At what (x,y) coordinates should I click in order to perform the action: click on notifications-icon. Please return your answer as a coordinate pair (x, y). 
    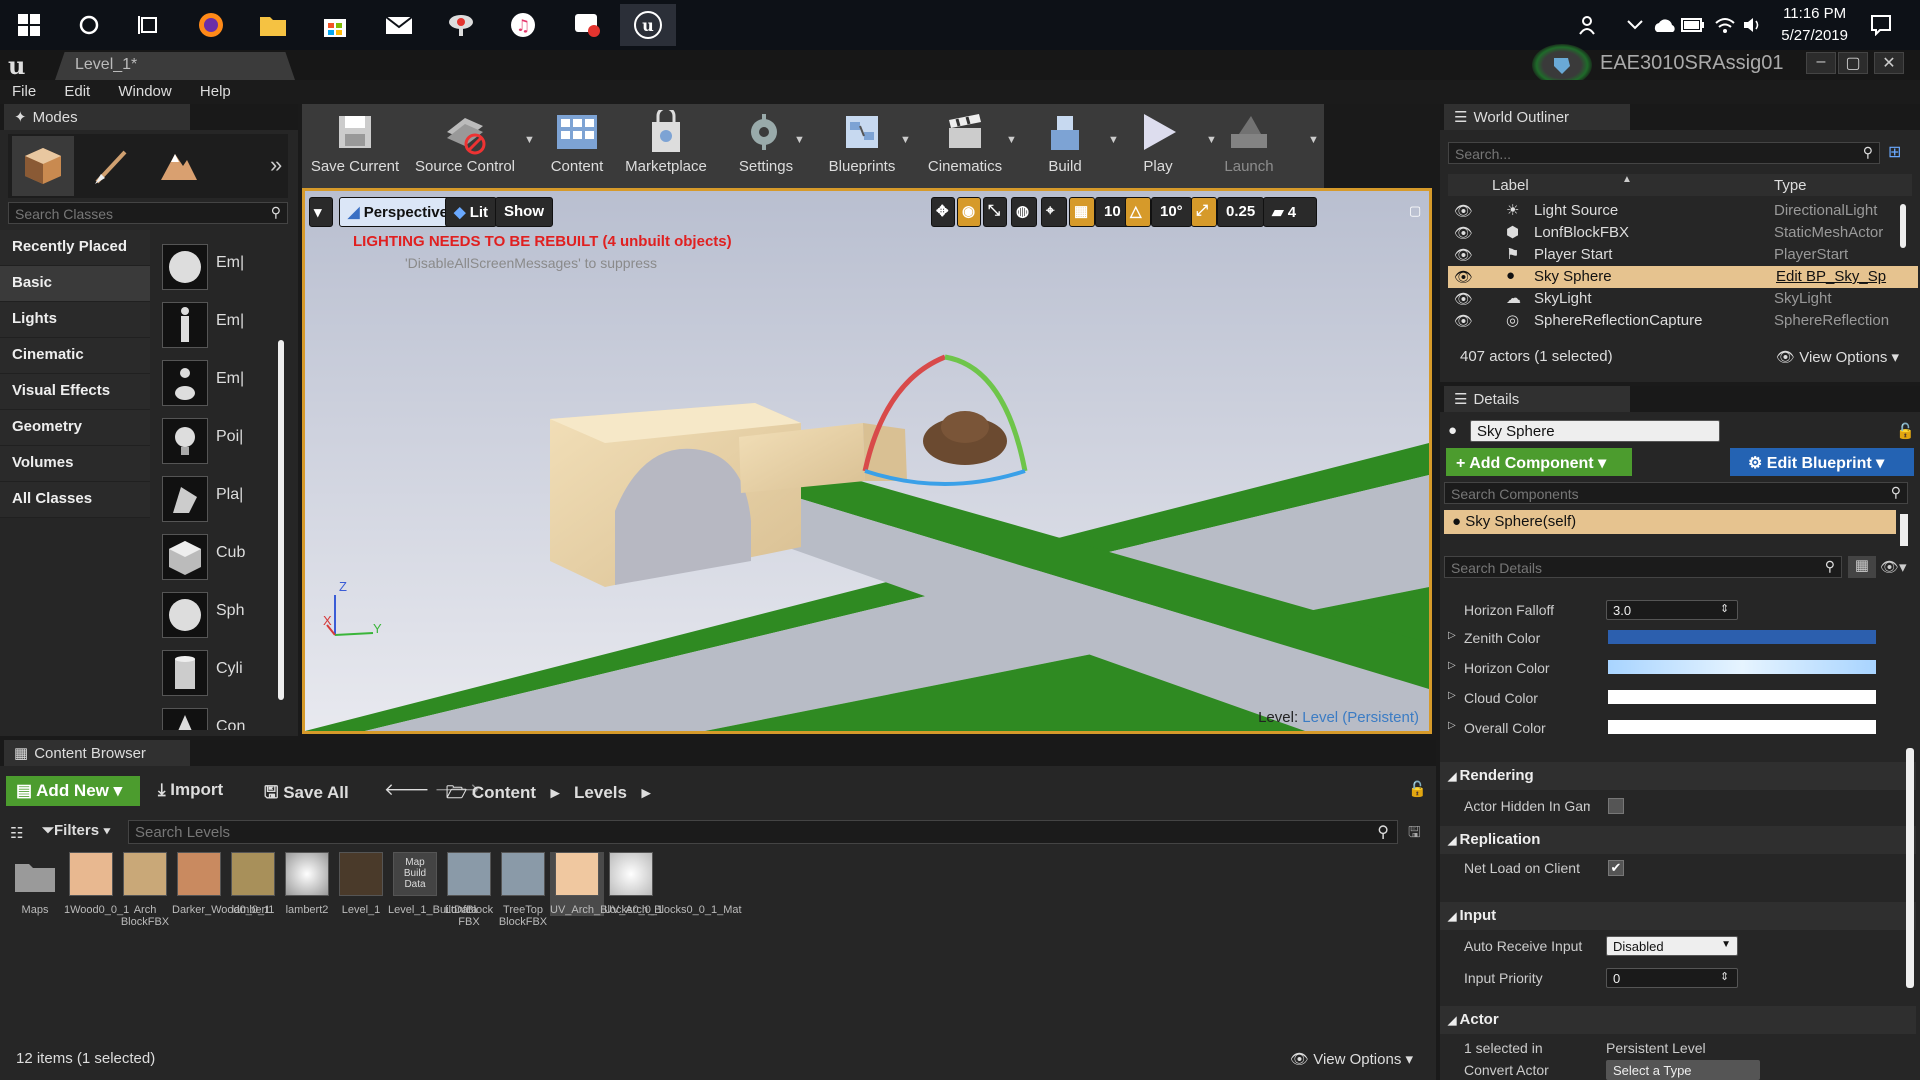
    Looking at the image, I should click on (1881, 25).